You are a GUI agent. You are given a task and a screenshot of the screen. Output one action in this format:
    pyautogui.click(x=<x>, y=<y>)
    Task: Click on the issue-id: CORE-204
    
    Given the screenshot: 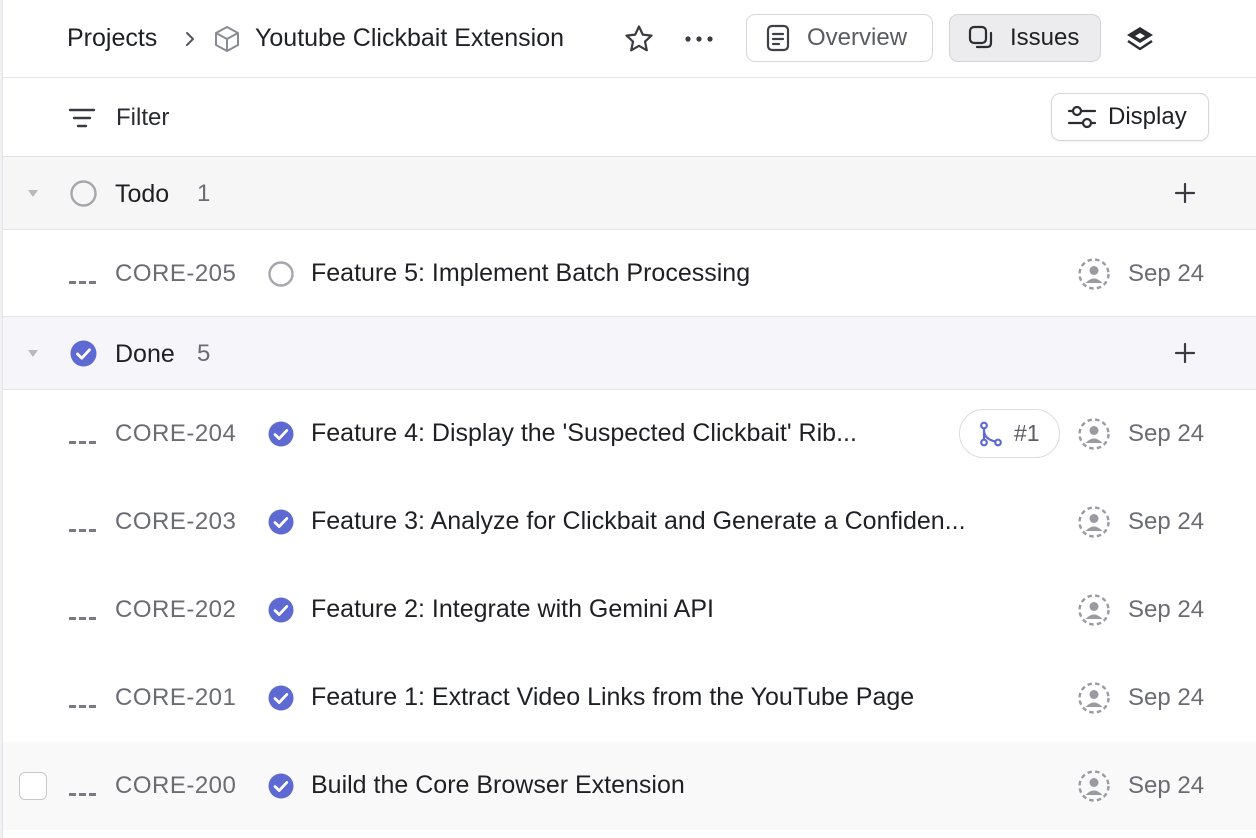 What is the action you would take?
    pyautogui.click(x=176, y=433)
    